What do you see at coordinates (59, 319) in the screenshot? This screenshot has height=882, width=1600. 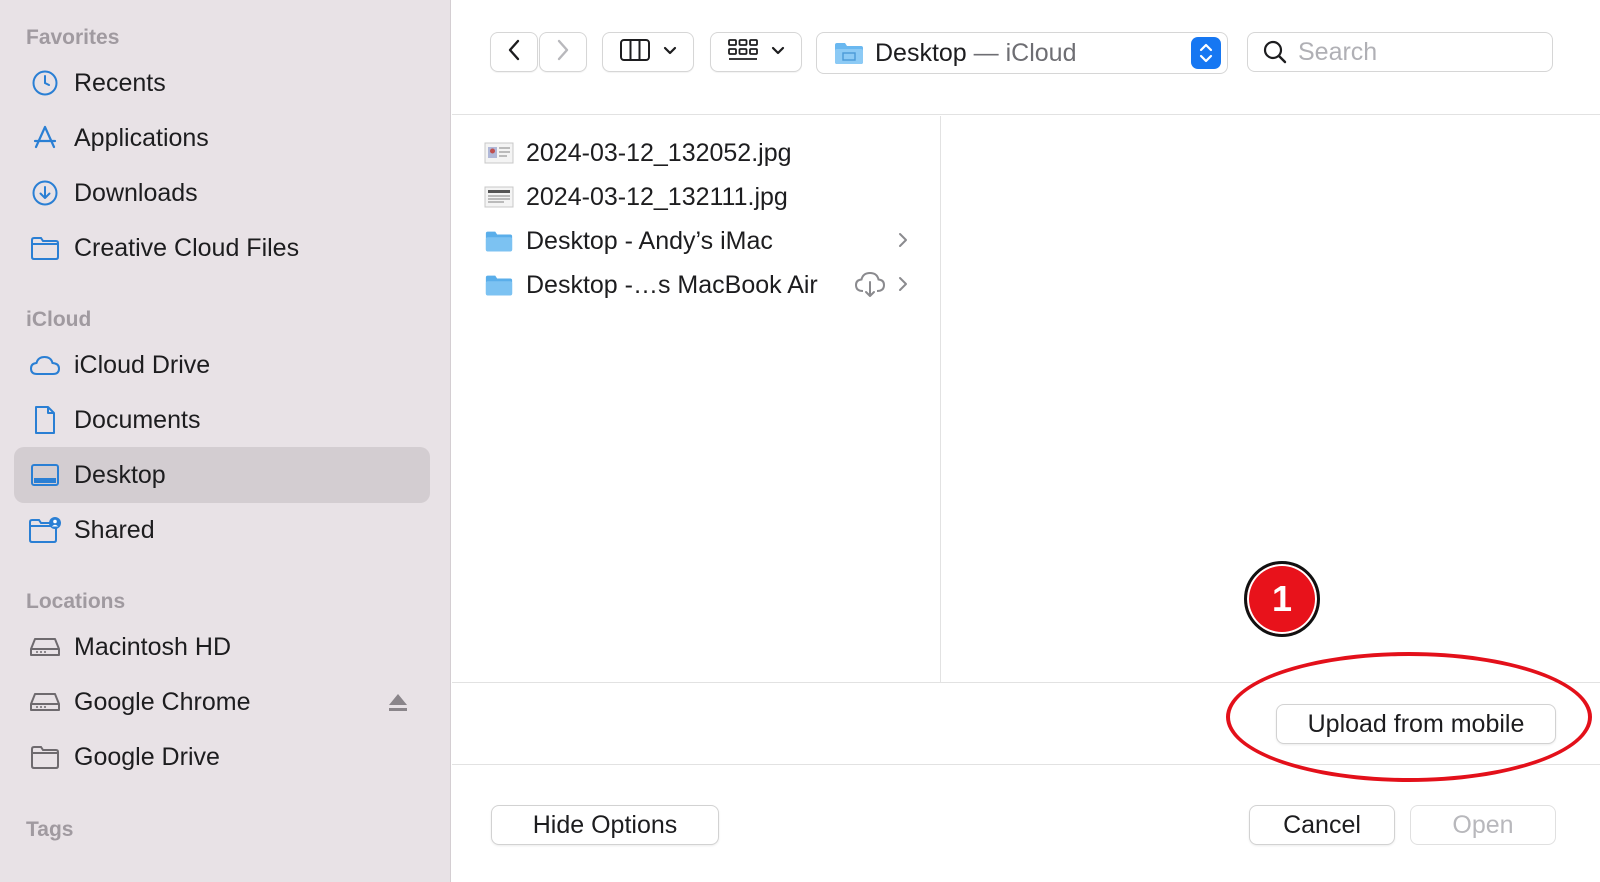 I see `section-title-icloud: iCloud` at bounding box center [59, 319].